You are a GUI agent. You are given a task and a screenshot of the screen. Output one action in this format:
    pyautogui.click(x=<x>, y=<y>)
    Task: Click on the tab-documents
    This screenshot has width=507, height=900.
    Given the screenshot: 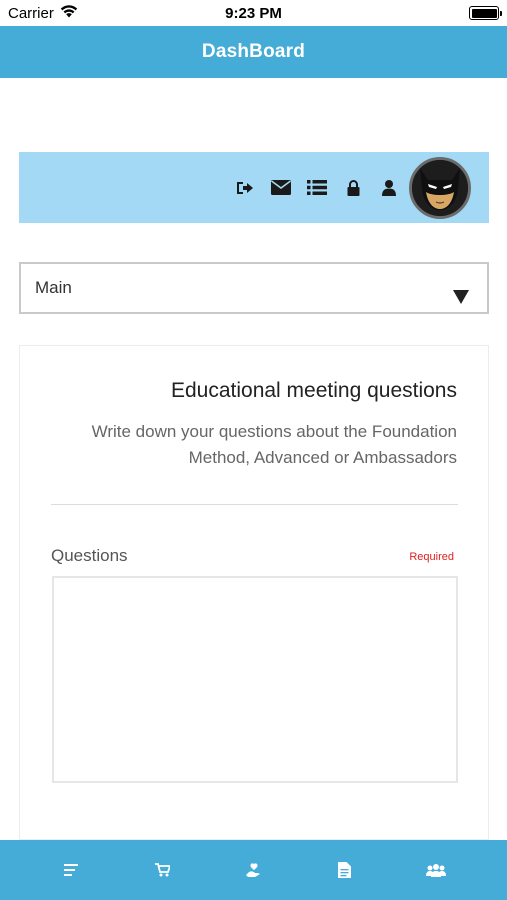 What is the action you would take?
    pyautogui.click(x=345, y=870)
    